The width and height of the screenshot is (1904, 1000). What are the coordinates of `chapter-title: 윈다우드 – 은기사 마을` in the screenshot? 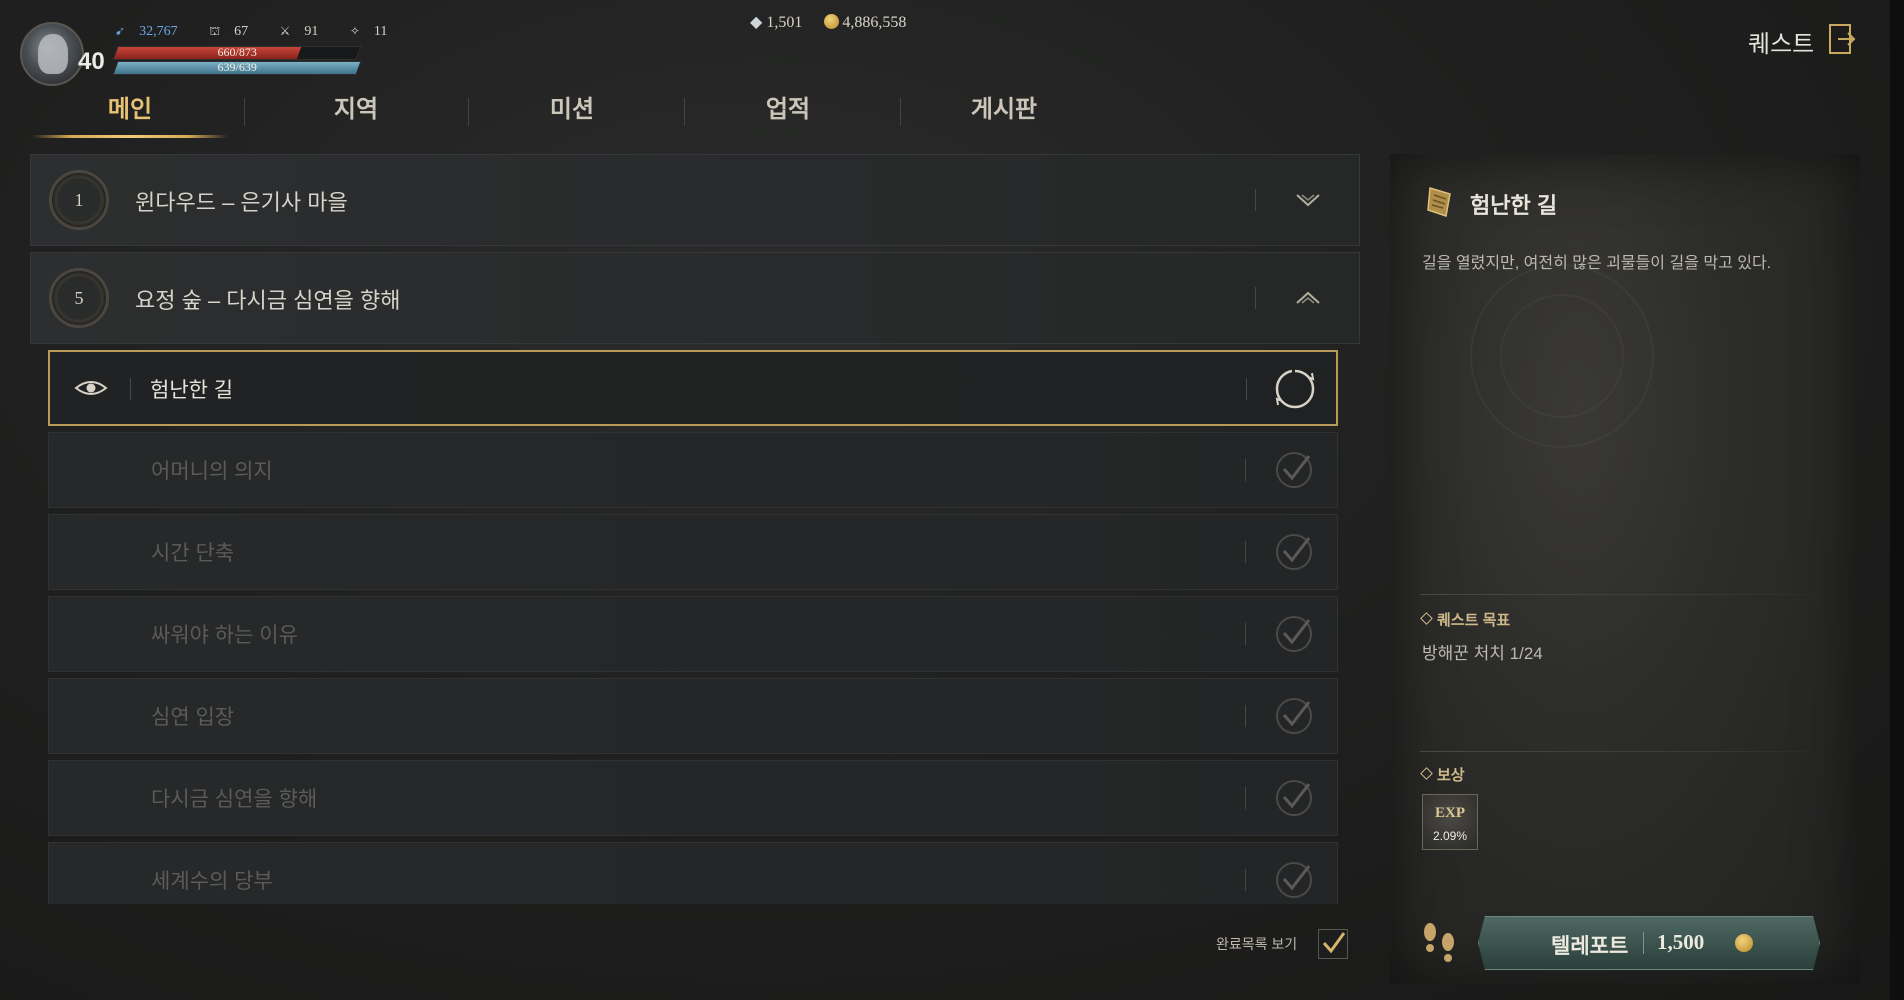 It's located at (241, 202).